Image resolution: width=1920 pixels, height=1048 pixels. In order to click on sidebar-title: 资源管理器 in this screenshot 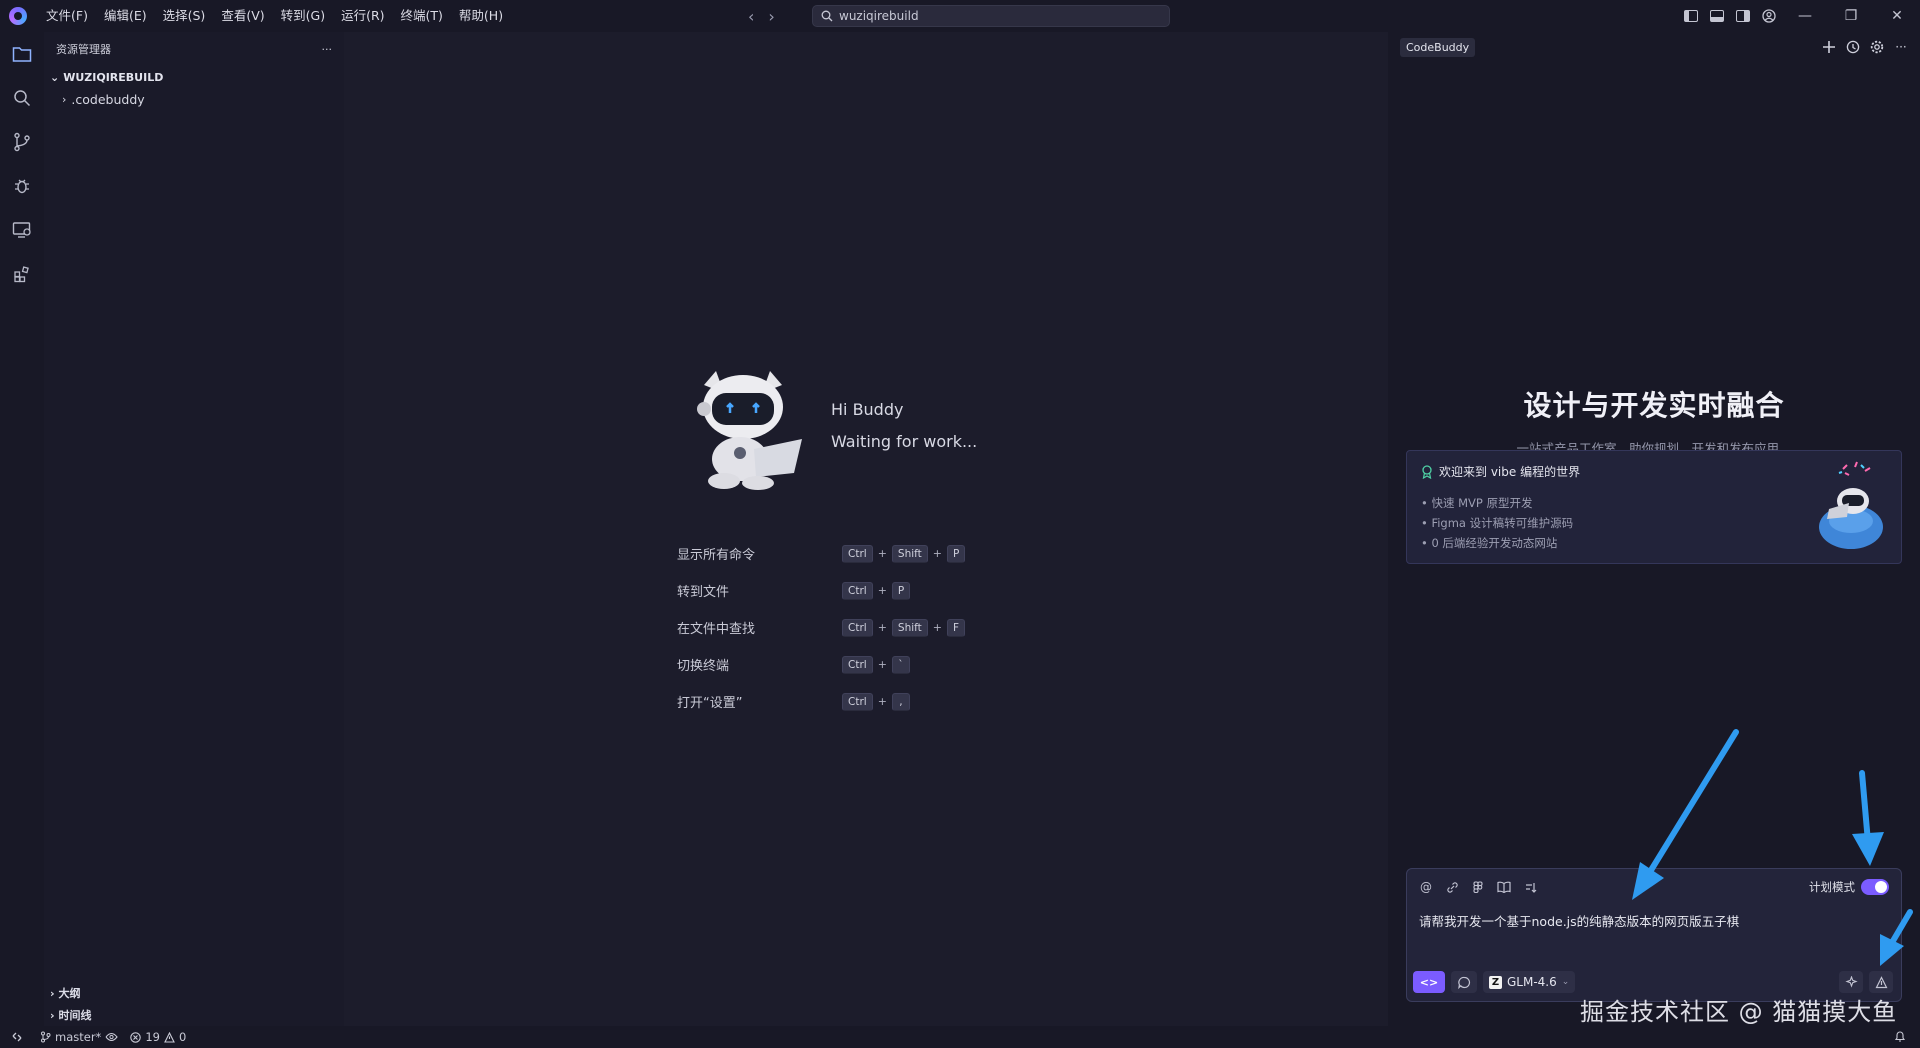, I will do `click(83, 49)`.